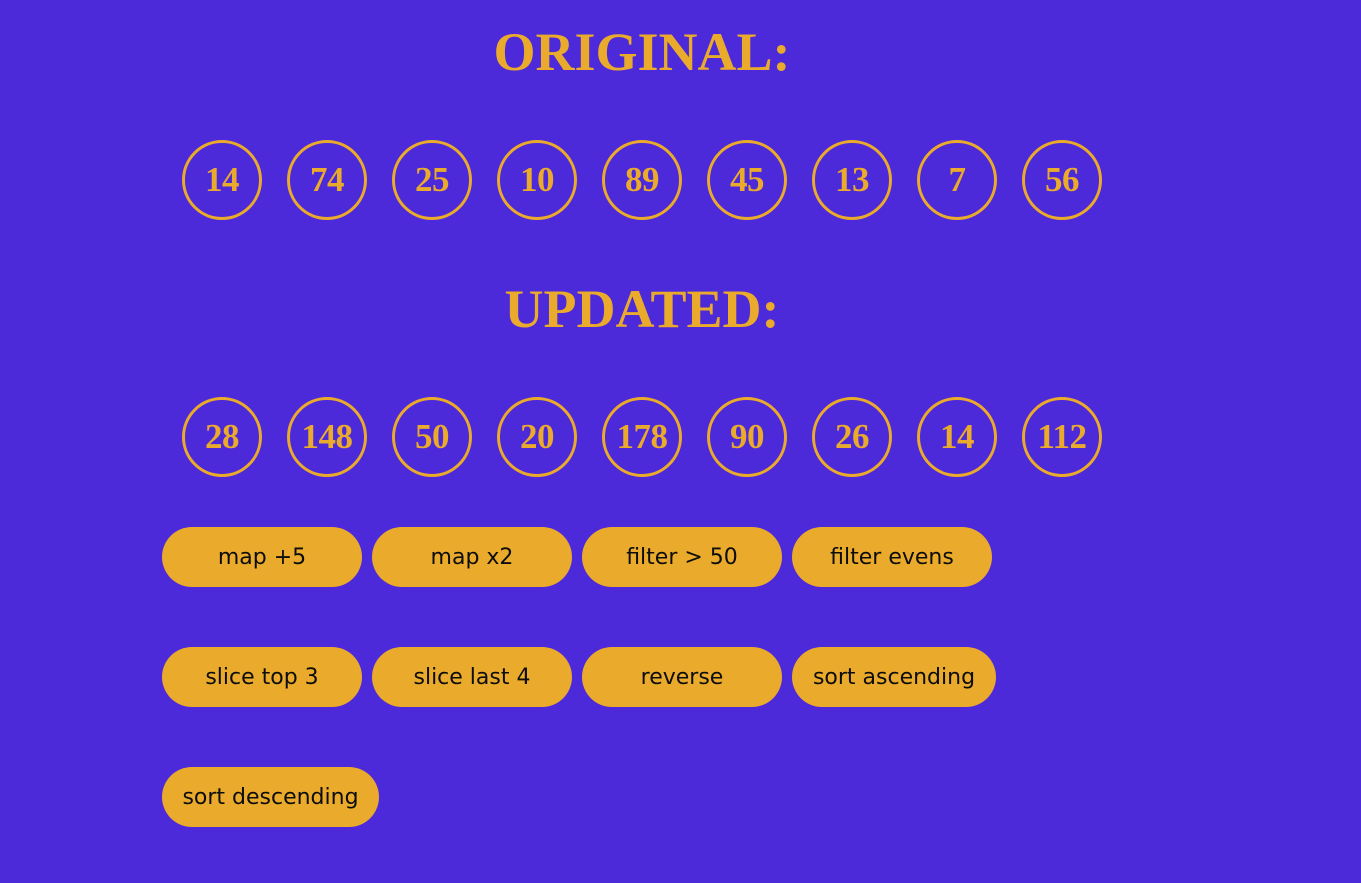  What do you see at coordinates (682, 557) in the screenshot?
I see `filter-greater-50-button: filter > 50` at bounding box center [682, 557].